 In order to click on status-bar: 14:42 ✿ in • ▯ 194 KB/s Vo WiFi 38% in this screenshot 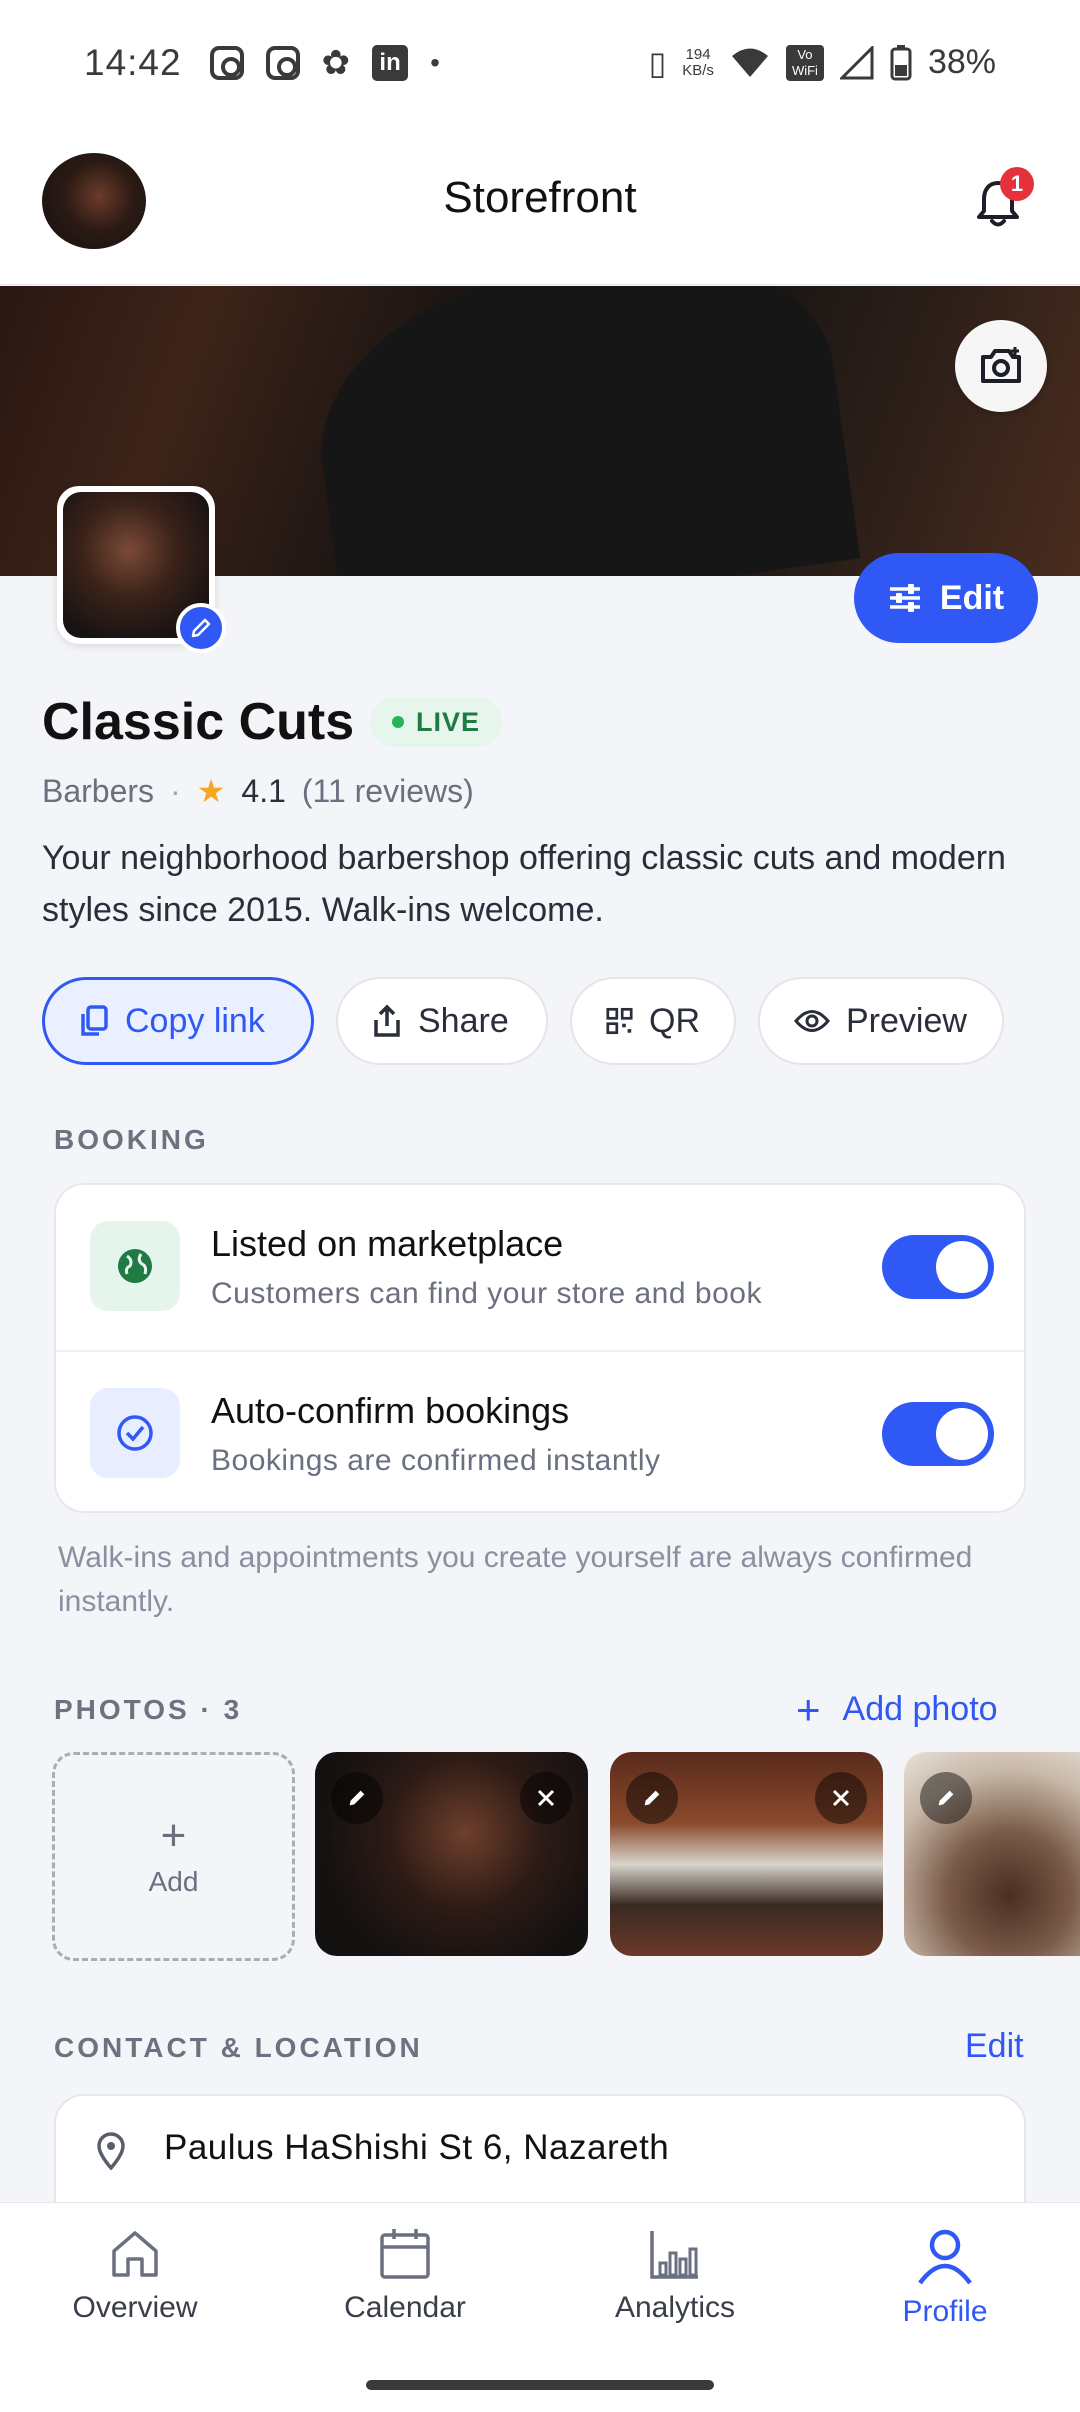, I will do `click(540, 62)`.